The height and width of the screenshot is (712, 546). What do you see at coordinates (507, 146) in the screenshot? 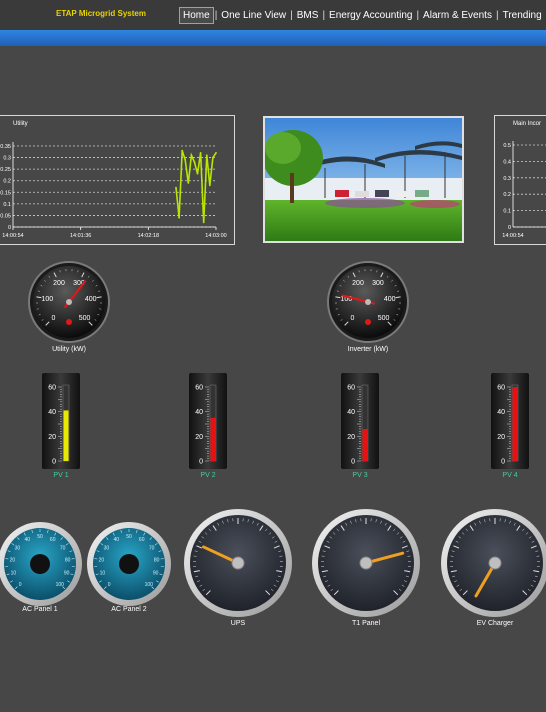
I see `main-y-tick-label: 0.5` at bounding box center [507, 146].